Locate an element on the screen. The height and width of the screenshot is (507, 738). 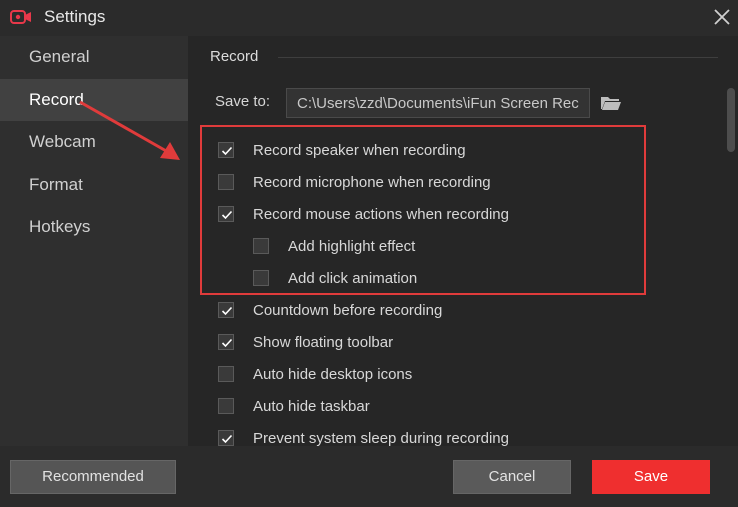
option-label: Auto hide taskbar is located at coordinates (311, 406).